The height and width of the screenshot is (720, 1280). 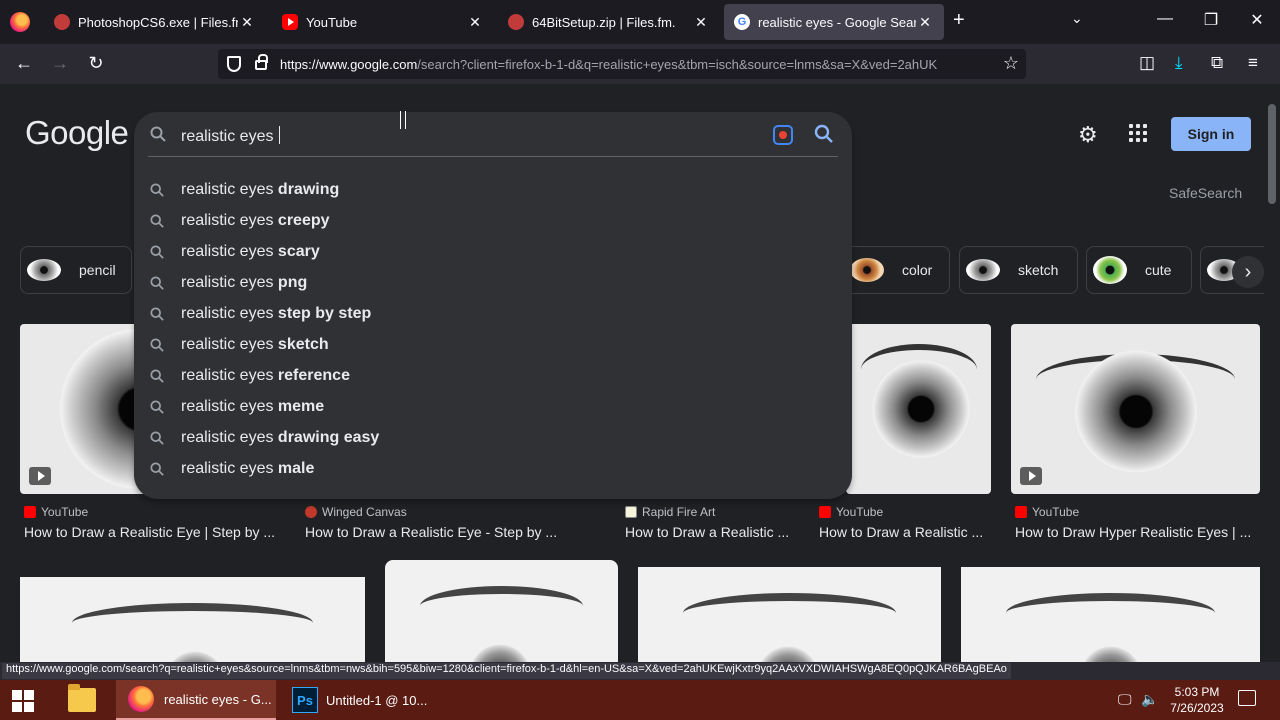 I want to click on search-suggestion: realistic eyes drawing easy, so click(x=493, y=437).